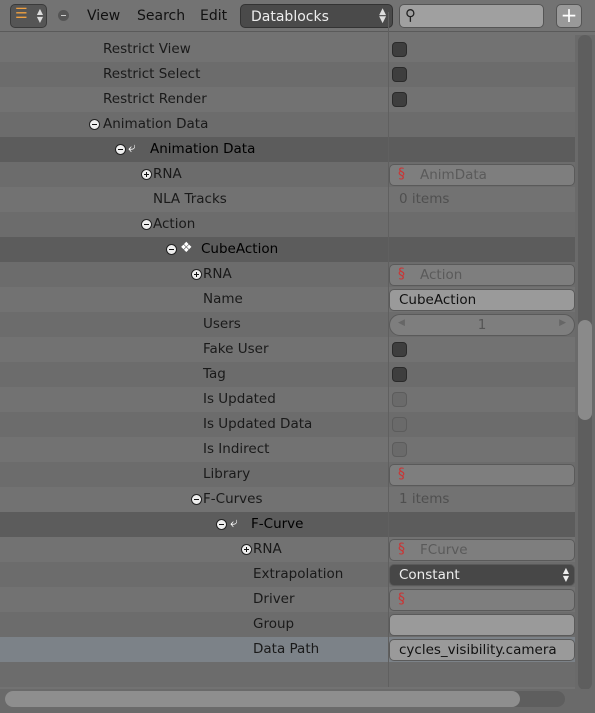  I want to click on row-label: Action, so click(174, 224).